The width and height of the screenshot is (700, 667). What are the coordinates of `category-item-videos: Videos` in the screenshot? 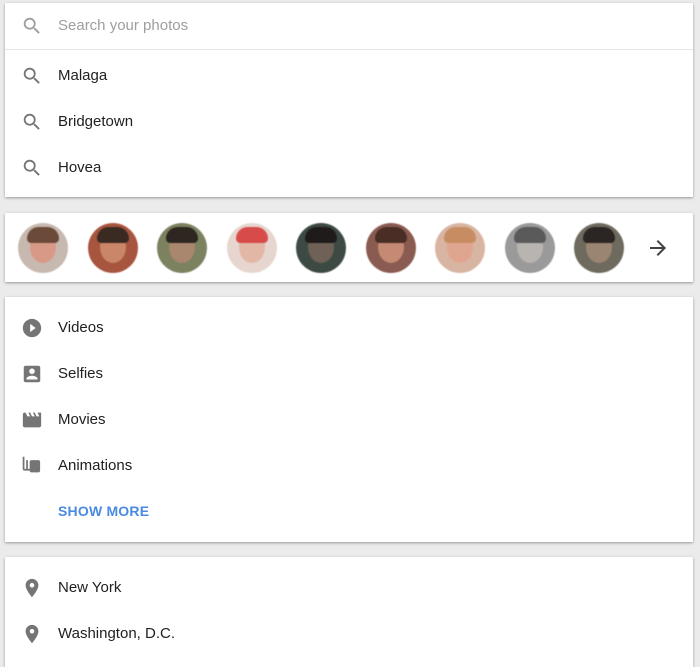 It's located at (349, 328).